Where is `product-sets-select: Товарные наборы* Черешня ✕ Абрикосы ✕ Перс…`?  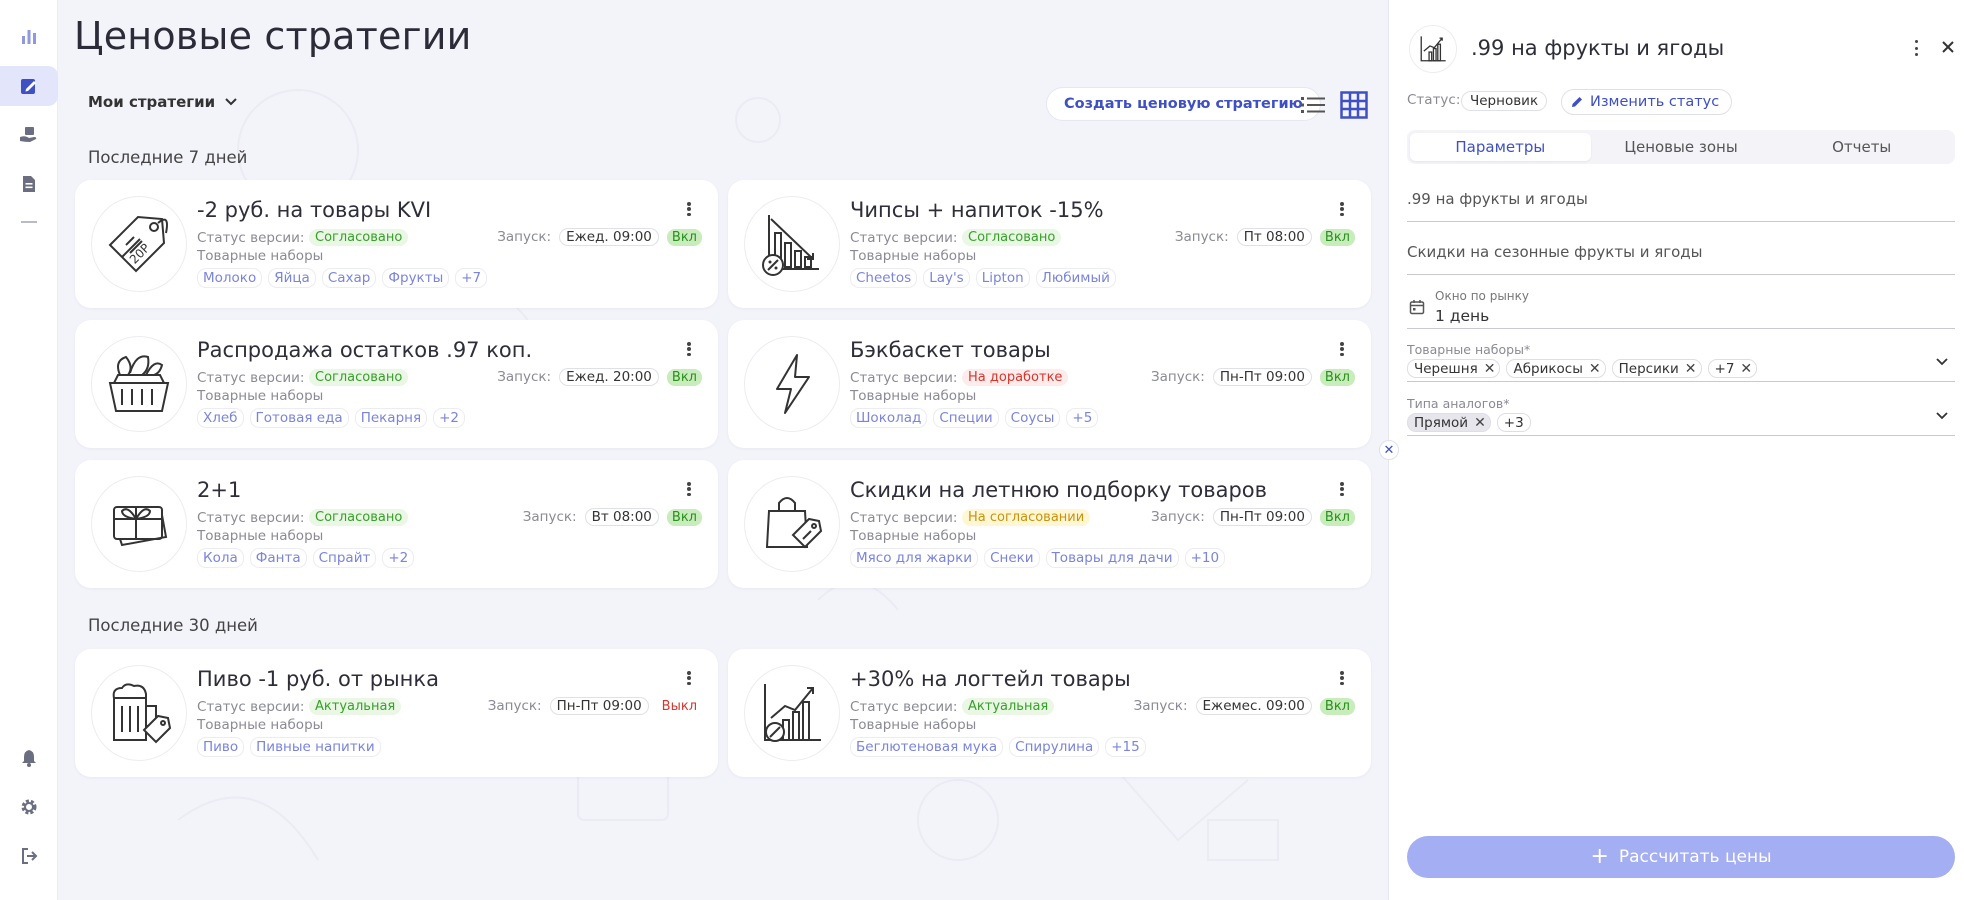 product-sets-select: Товарные наборы* Черешня ✕ Абрикосы ✕ Перс… is located at coordinates (1681, 362).